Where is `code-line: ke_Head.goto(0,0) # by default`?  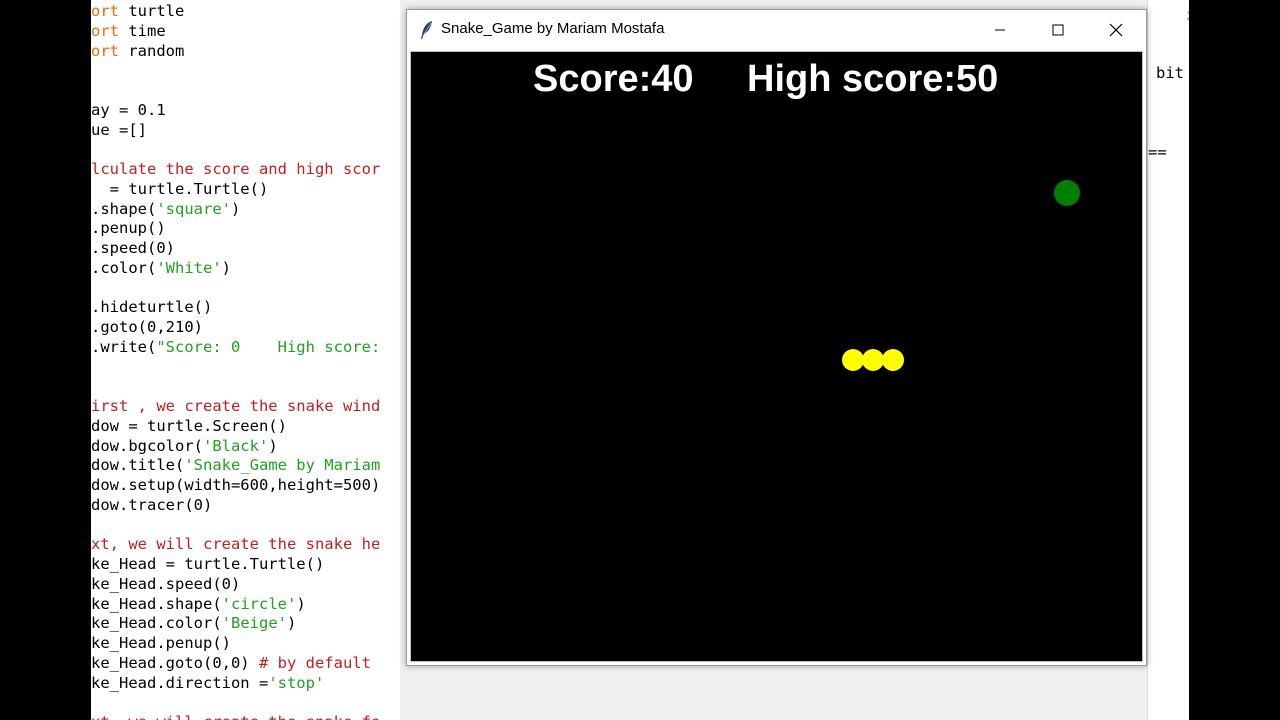
code-line: ke_Head.goto(0,0) # by default is located at coordinates (235, 664).